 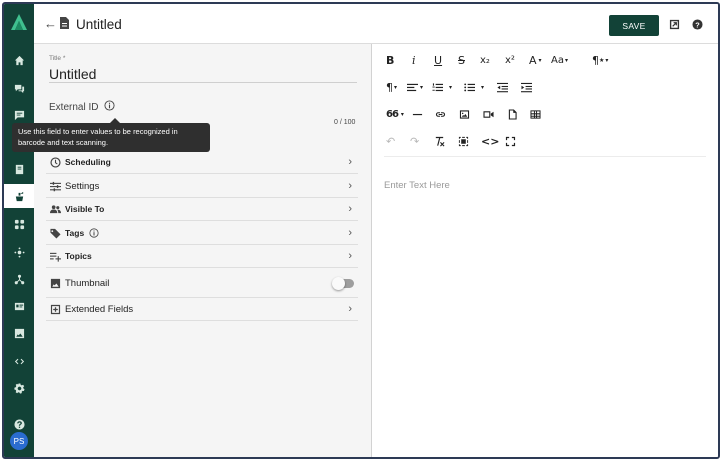 I want to click on align-button: ▾, so click(x=415, y=87).